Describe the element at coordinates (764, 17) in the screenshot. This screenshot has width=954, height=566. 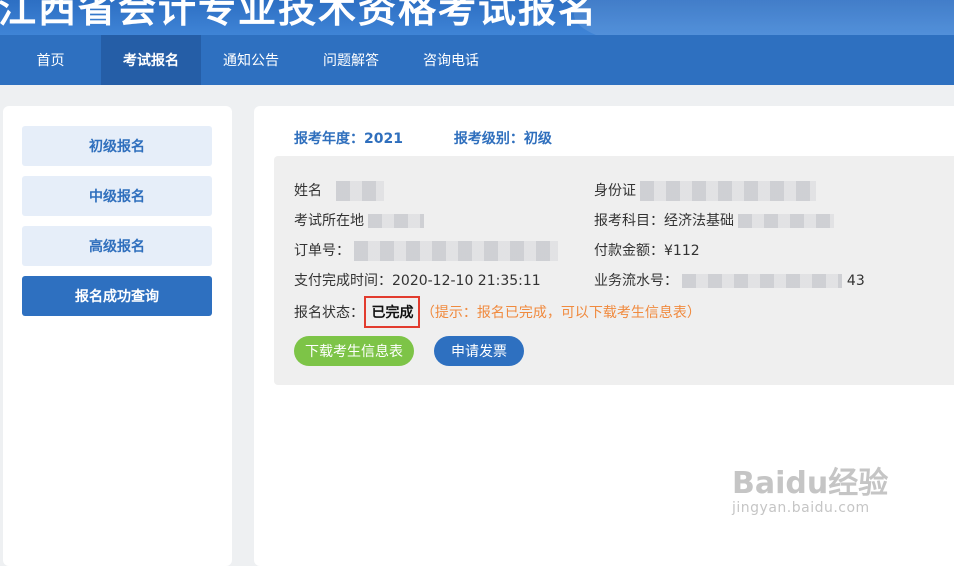
I see `banner-decoration` at that location.